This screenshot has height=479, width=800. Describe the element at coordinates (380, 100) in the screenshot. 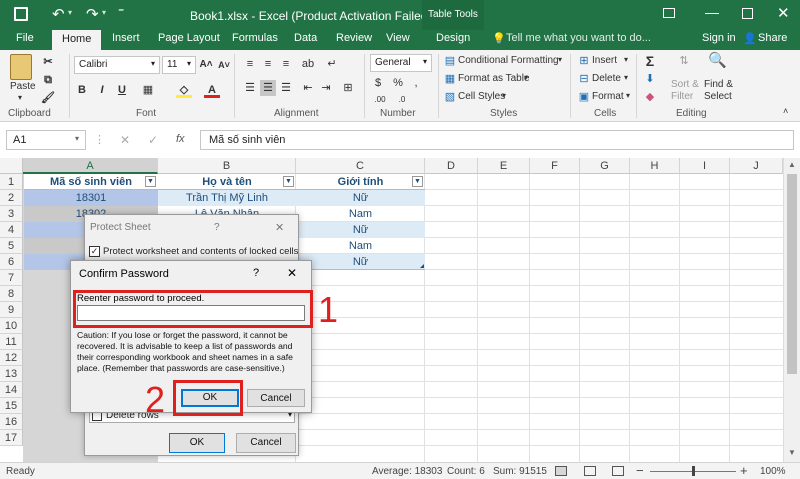

I see `increase-decimal-icon: .00` at that location.